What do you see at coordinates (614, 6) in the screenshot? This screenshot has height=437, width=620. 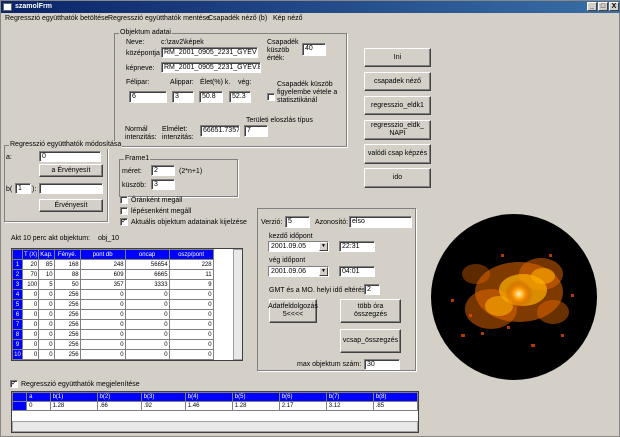 I see `close-button: X` at bounding box center [614, 6].